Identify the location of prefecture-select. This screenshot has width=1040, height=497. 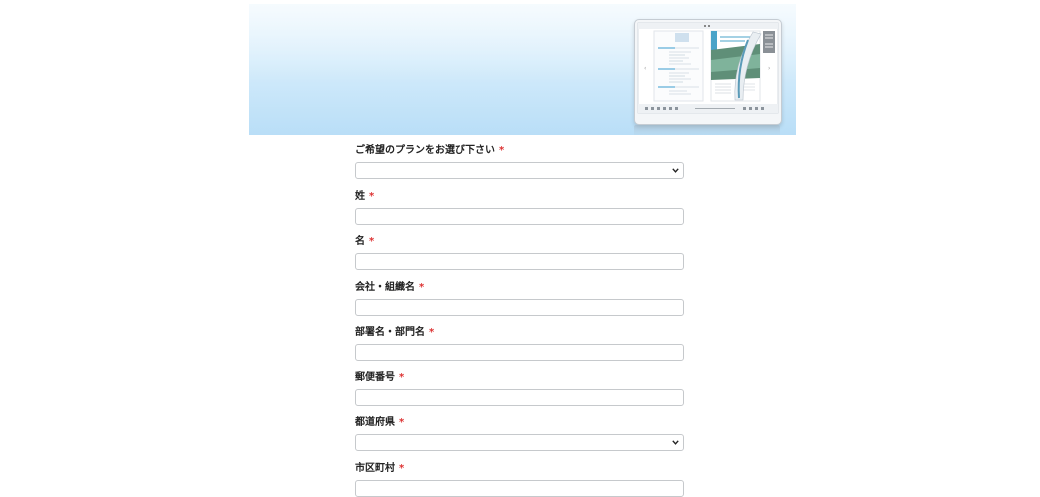
(519, 442).